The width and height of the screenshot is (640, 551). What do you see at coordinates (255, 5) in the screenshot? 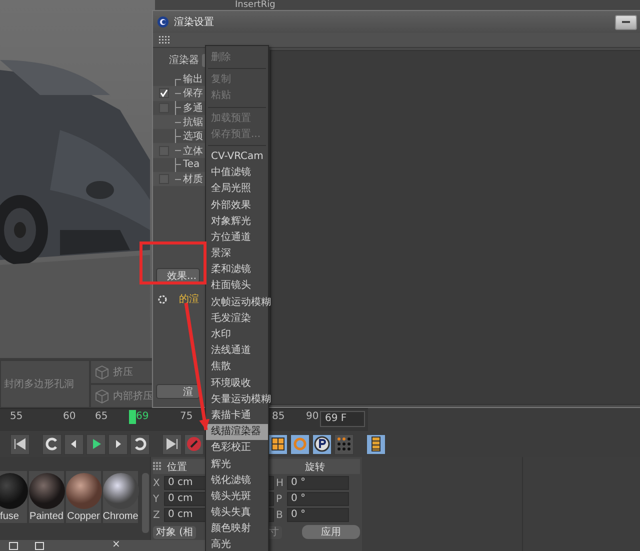
I see `object-label: InsertRig` at bounding box center [255, 5].